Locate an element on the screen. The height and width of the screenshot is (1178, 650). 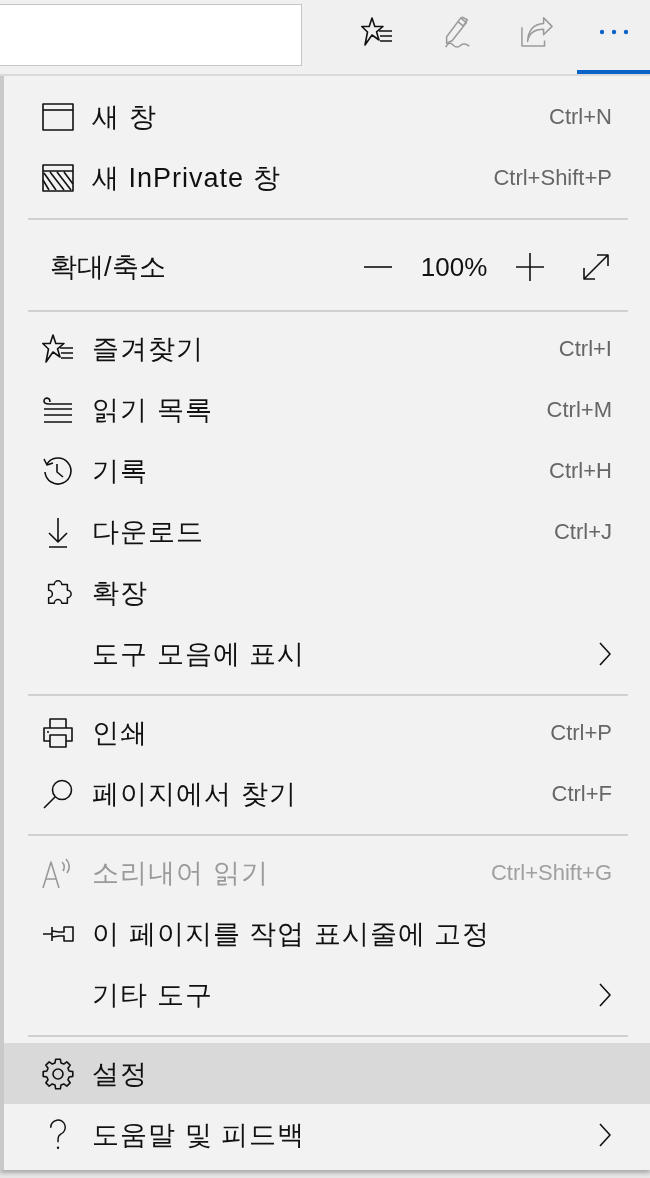
shortcut-text: Ctrl+Shift+P is located at coordinates (552, 177).